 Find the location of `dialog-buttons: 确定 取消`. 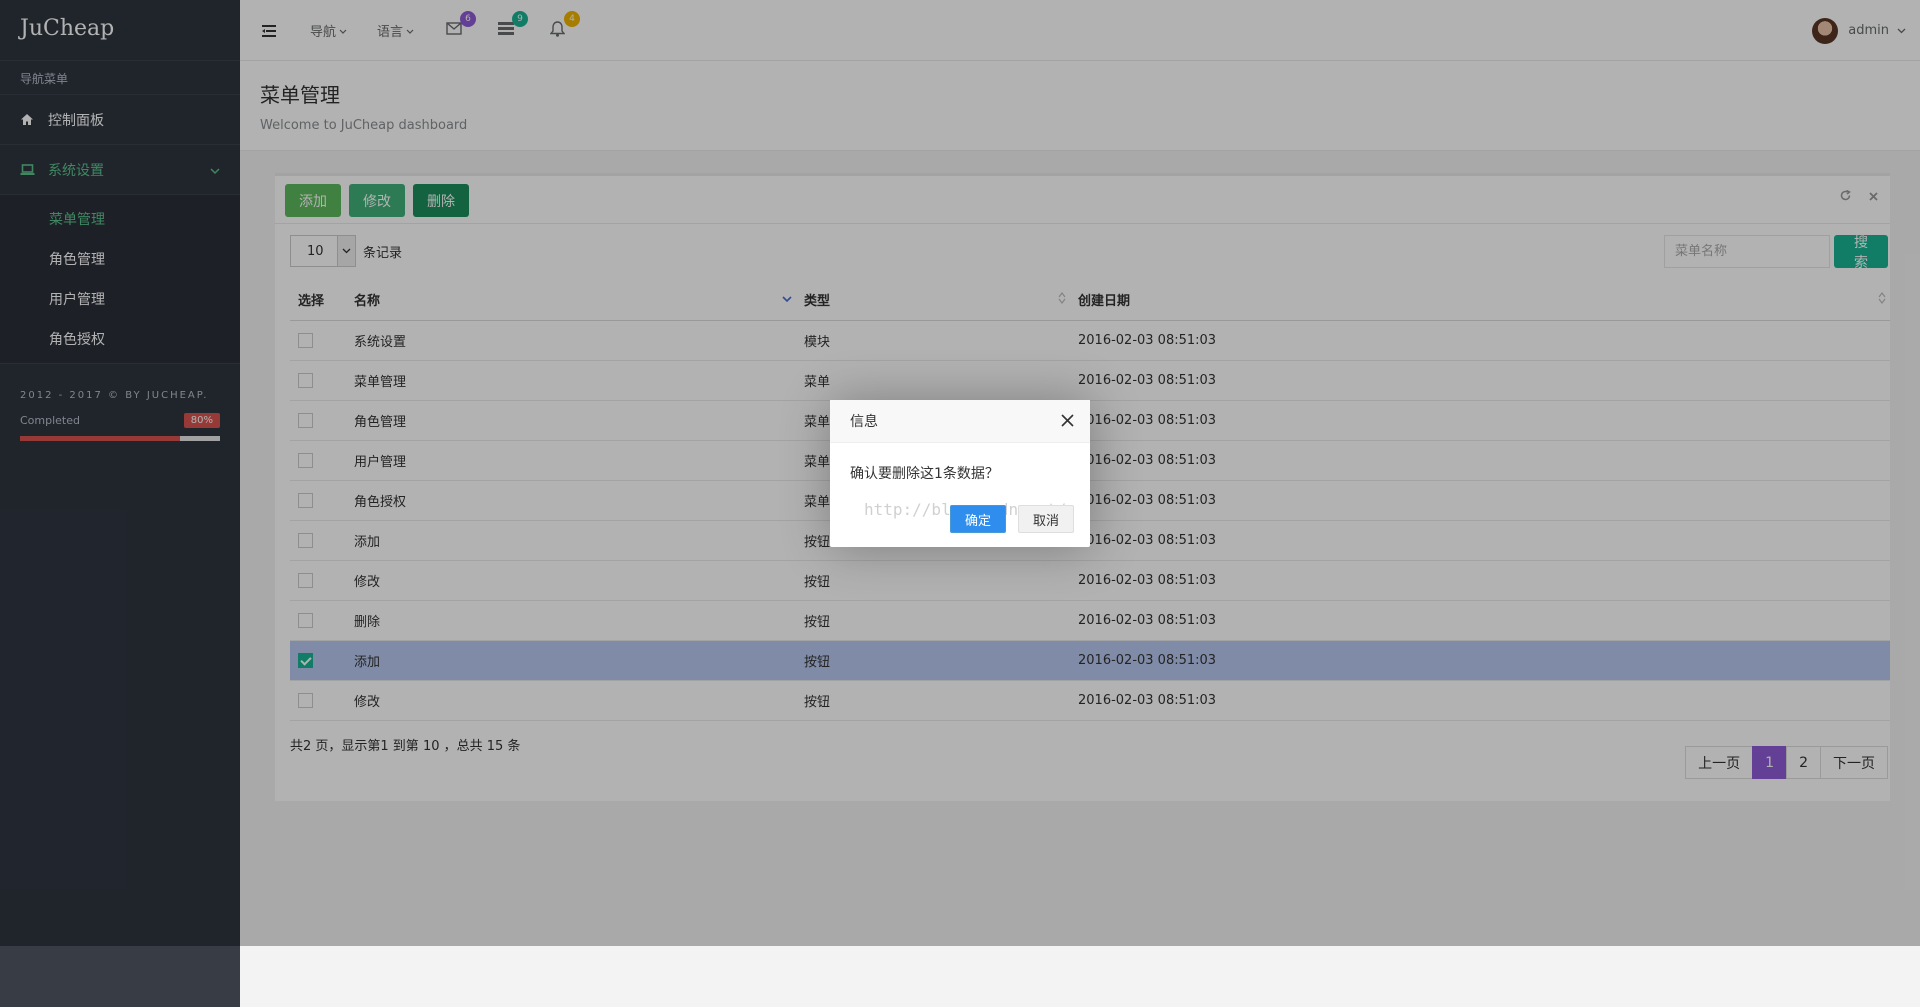

dialog-buttons: 确定 取消 is located at coordinates (1011, 519).